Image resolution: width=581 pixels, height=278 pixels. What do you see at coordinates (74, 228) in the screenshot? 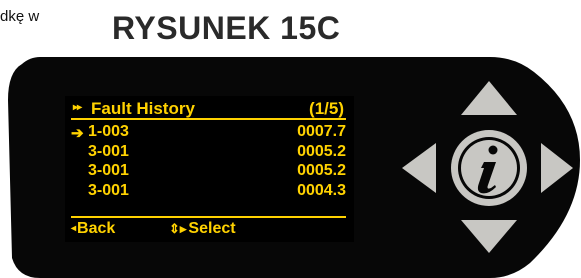
I see `back-arrow-icon: ◂` at bounding box center [74, 228].